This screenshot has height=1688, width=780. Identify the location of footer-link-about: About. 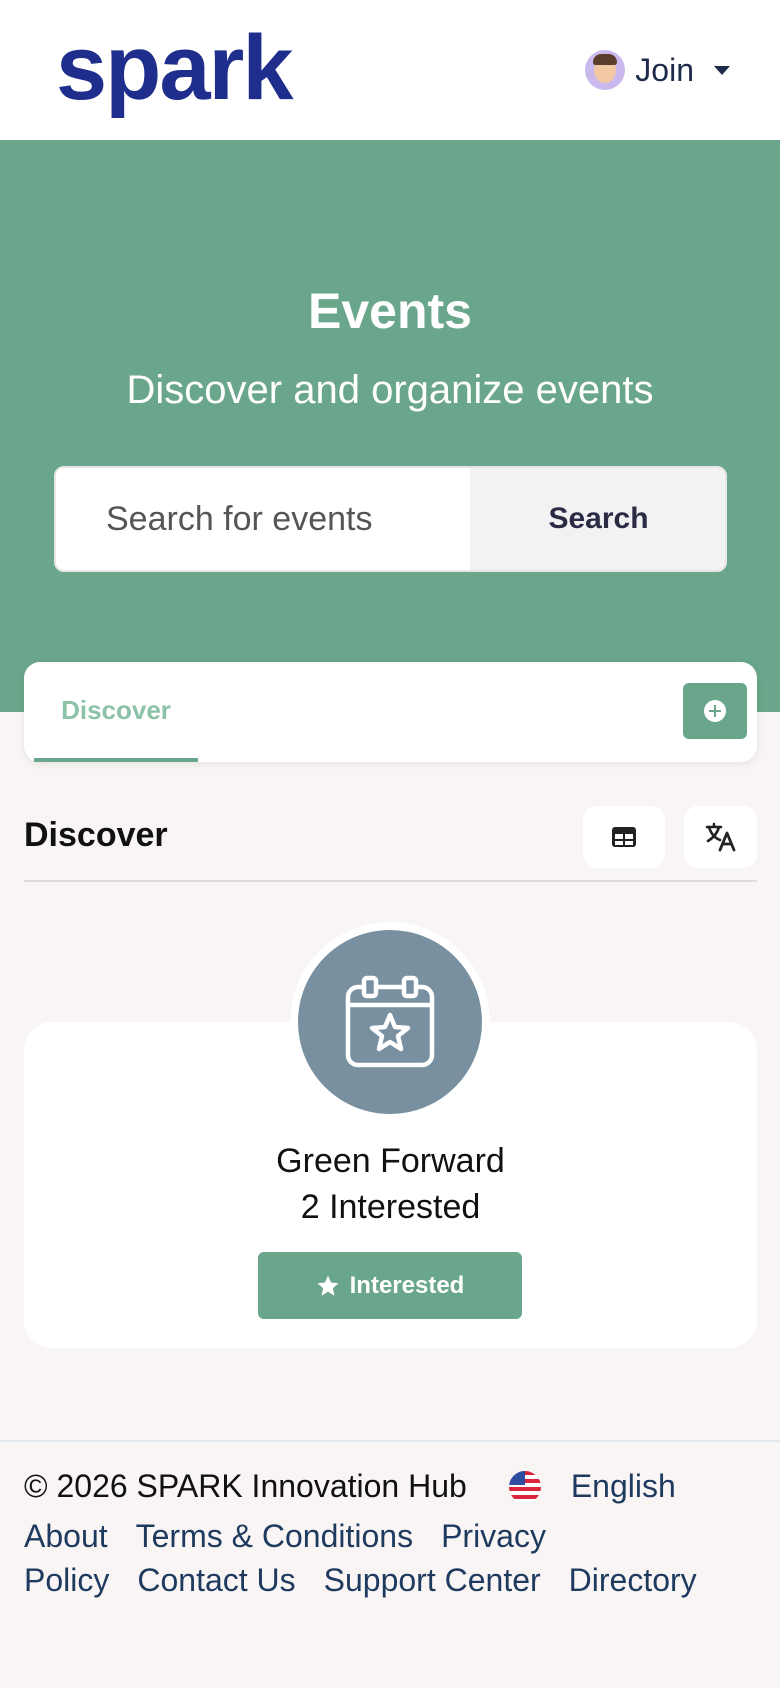
(66, 1536).